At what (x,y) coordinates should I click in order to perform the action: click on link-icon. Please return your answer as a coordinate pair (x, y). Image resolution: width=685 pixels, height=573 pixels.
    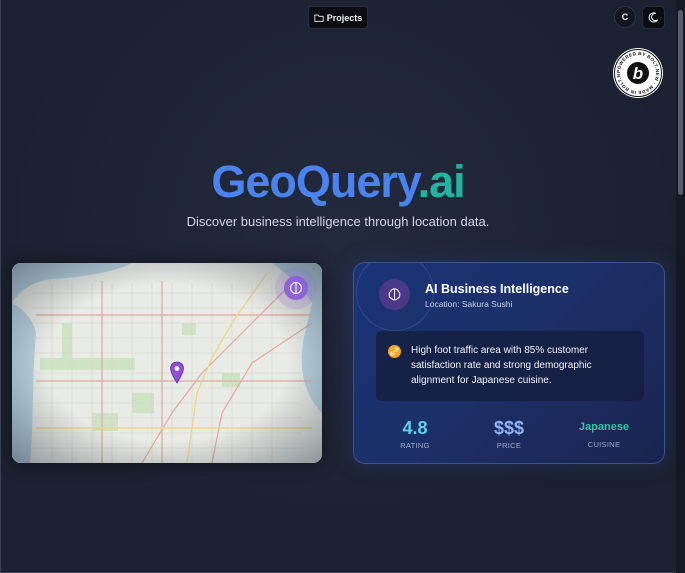
    Looking at the image, I should click on (394, 351).